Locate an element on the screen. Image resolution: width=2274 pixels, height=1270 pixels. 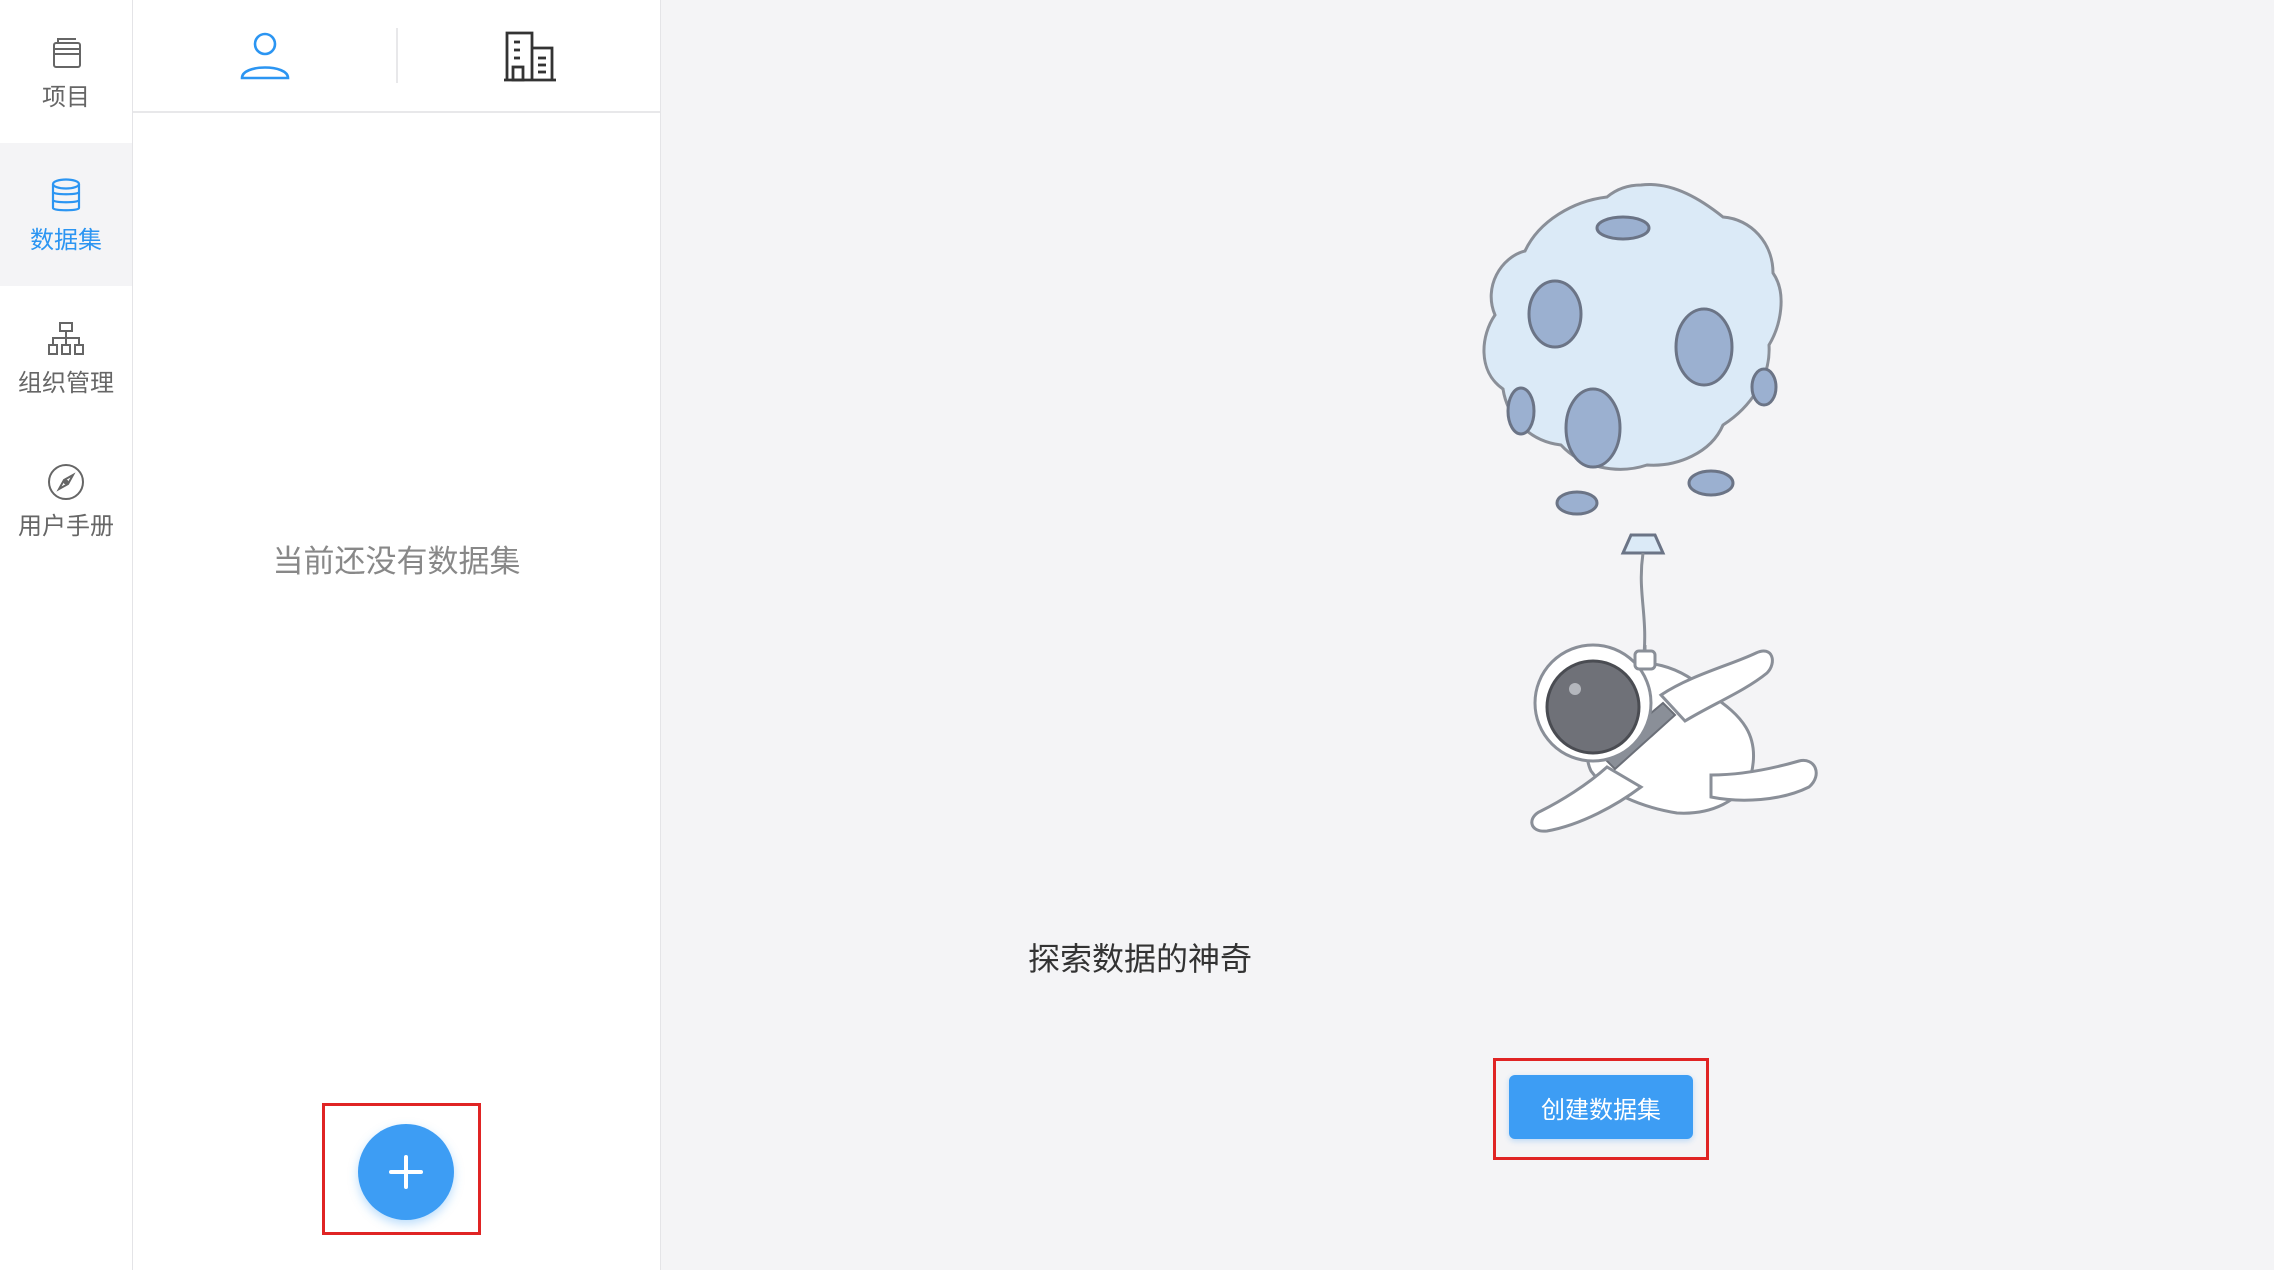
nav-item-datasets: 数据集 is located at coordinates (66, 214).